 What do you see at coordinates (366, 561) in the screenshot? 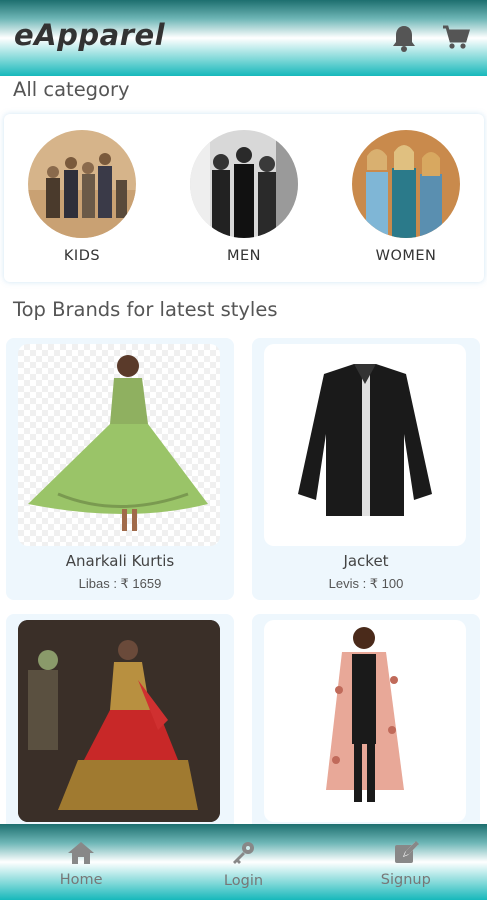
I see `product-name: Jacket` at bounding box center [366, 561].